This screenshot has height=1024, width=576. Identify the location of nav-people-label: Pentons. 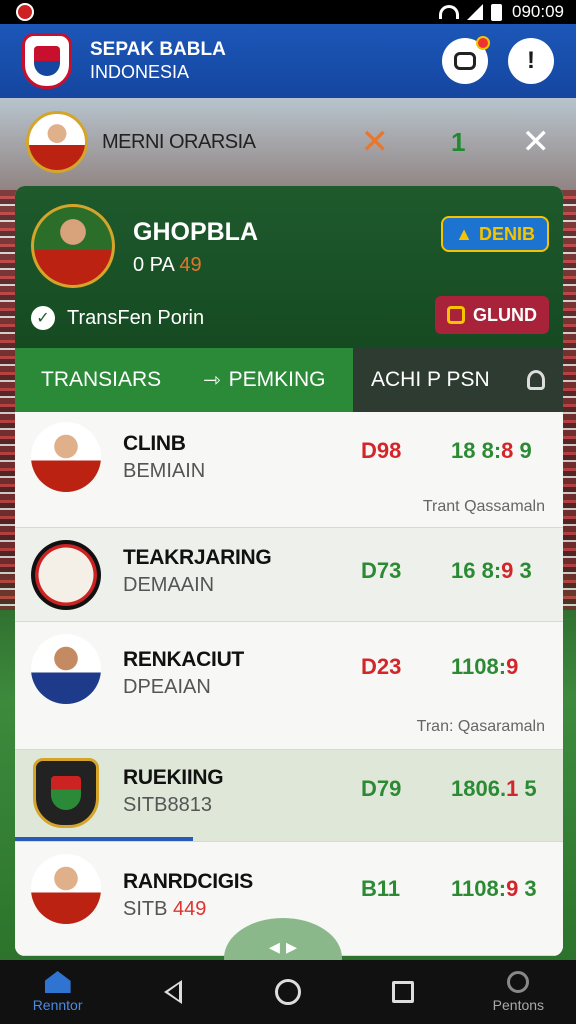
(518, 1005).